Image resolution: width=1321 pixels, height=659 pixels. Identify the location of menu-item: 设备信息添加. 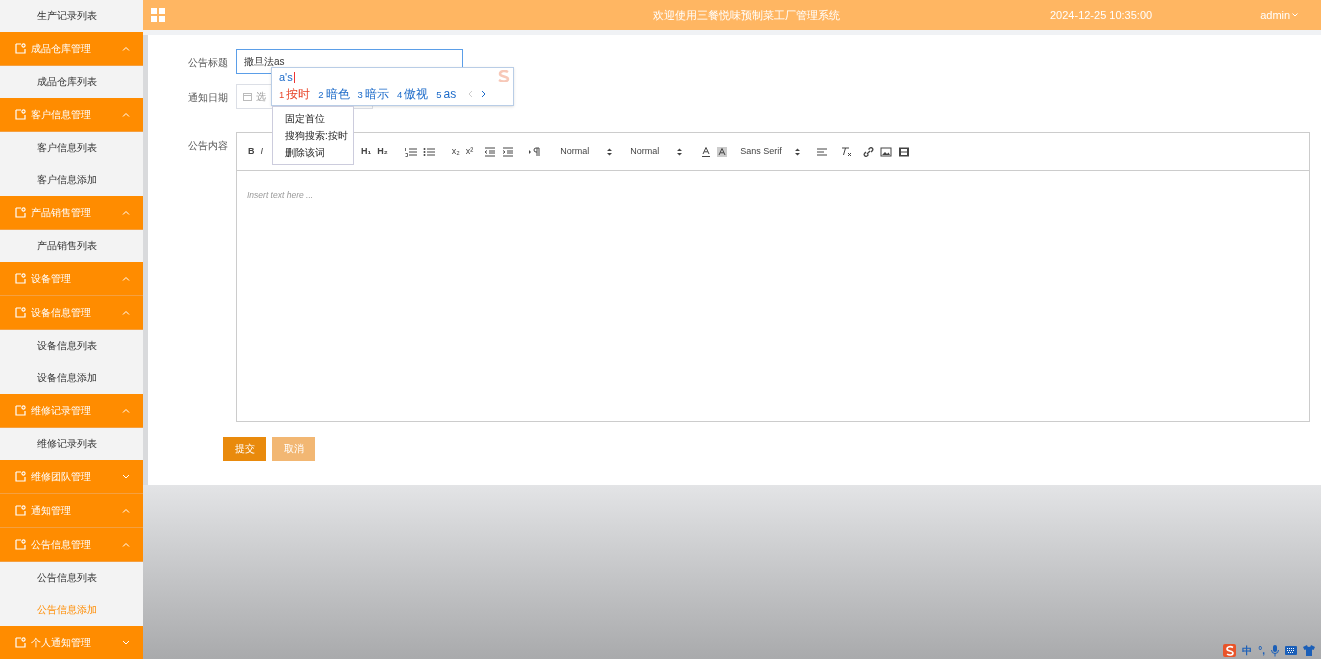
(71, 378).